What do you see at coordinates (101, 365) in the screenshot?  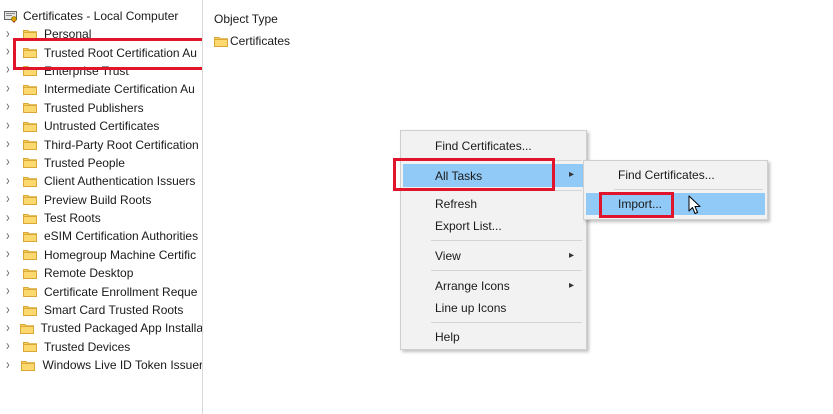 I see `tree-item-windows-live-id-token-issuer: › Windows Live ID Token Issuer` at bounding box center [101, 365].